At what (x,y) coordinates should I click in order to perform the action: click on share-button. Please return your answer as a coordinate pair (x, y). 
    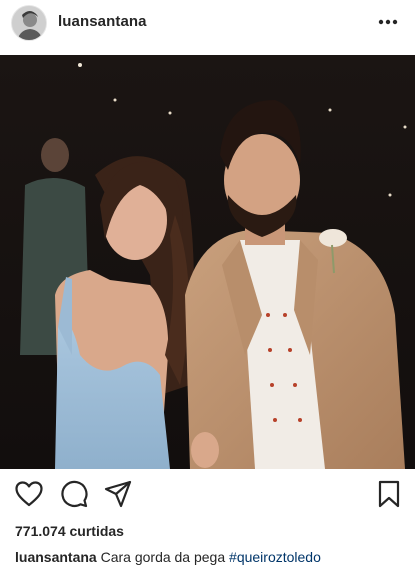
    Looking at the image, I should click on (118, 494).